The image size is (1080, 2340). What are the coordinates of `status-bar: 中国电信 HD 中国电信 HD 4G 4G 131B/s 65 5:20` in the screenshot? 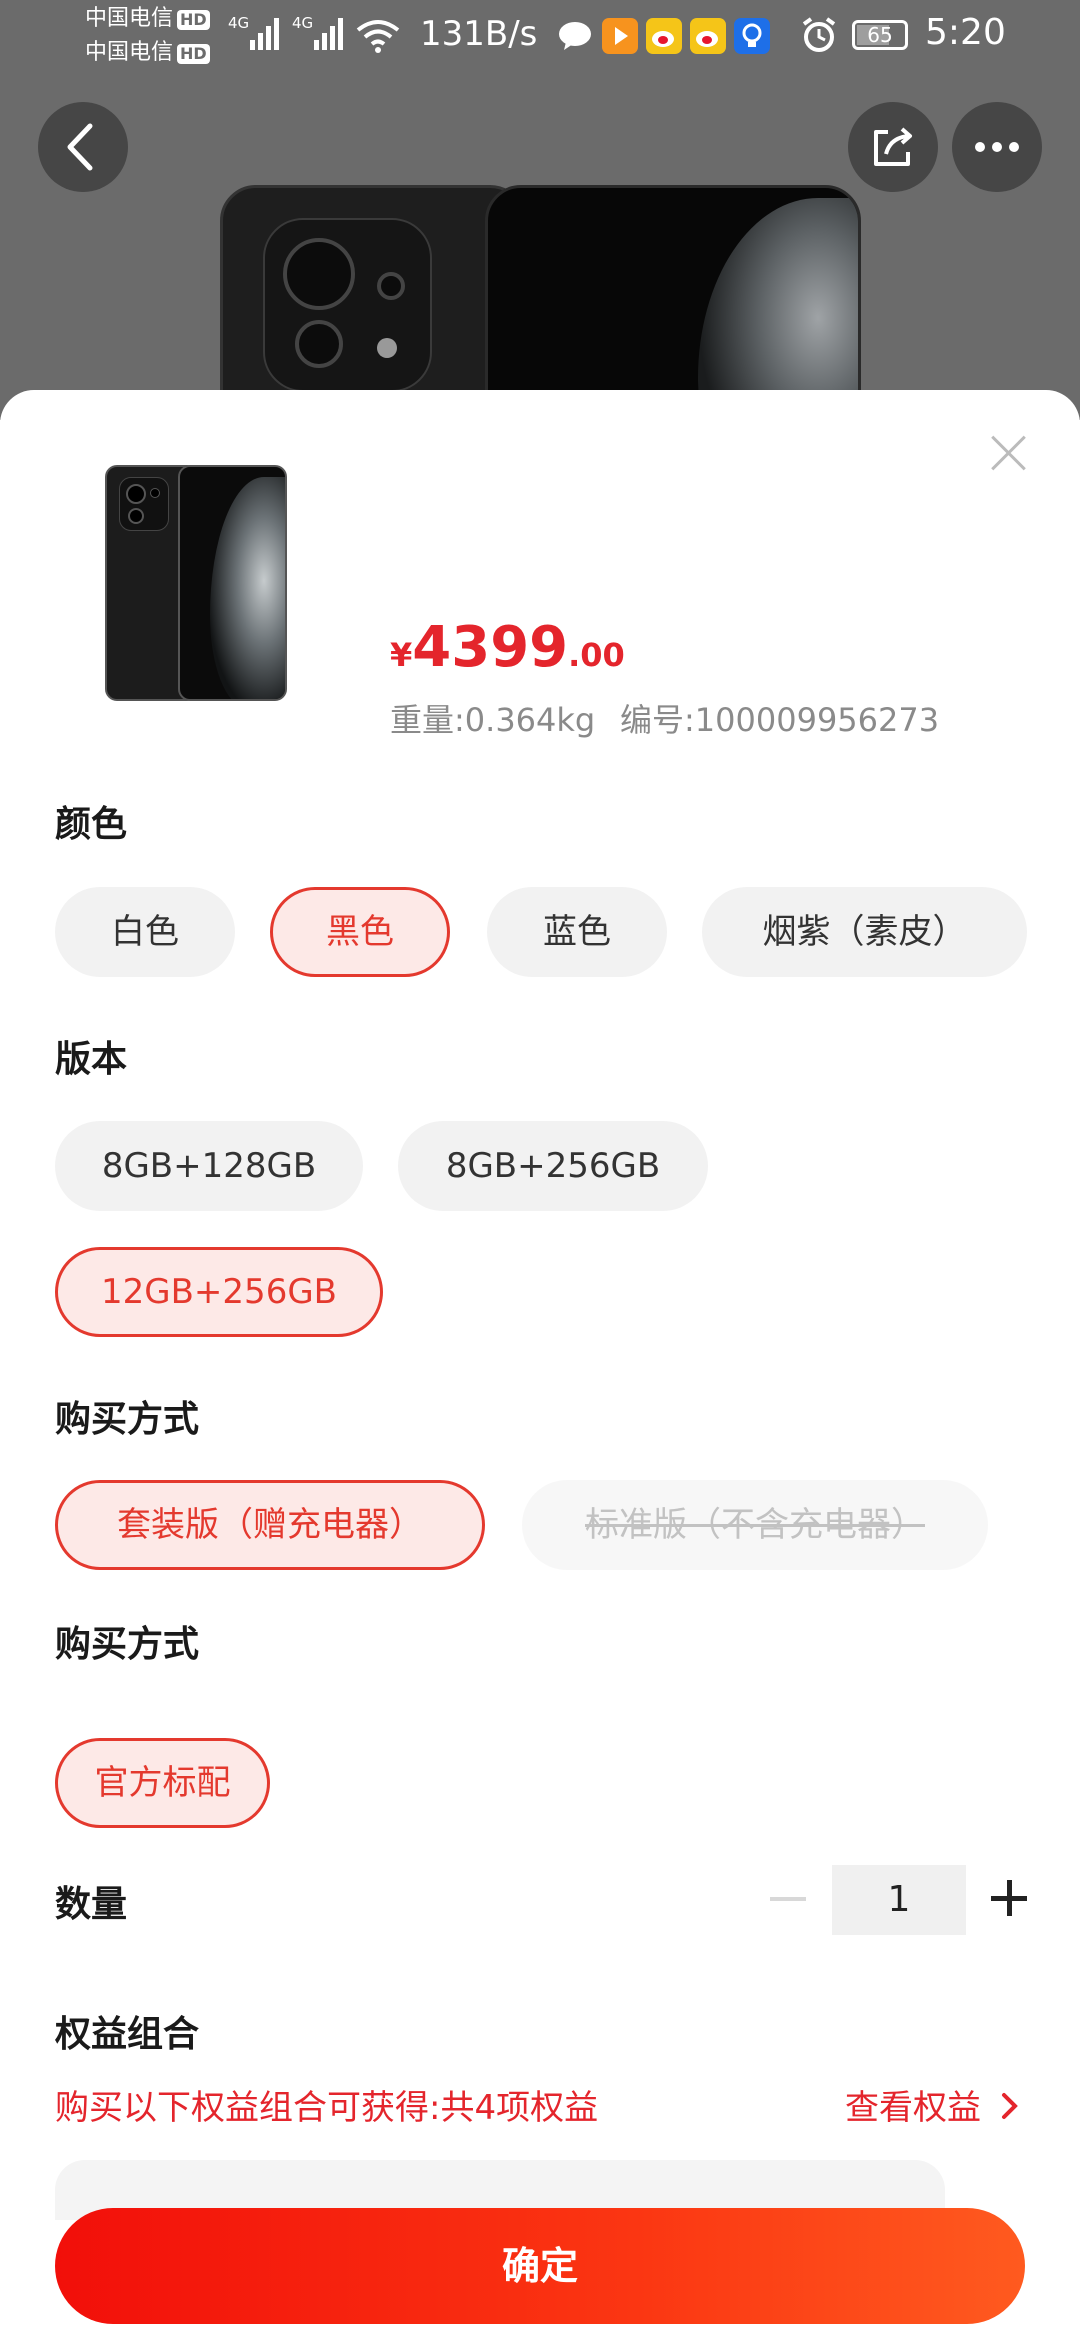 It's located at (540, 40).